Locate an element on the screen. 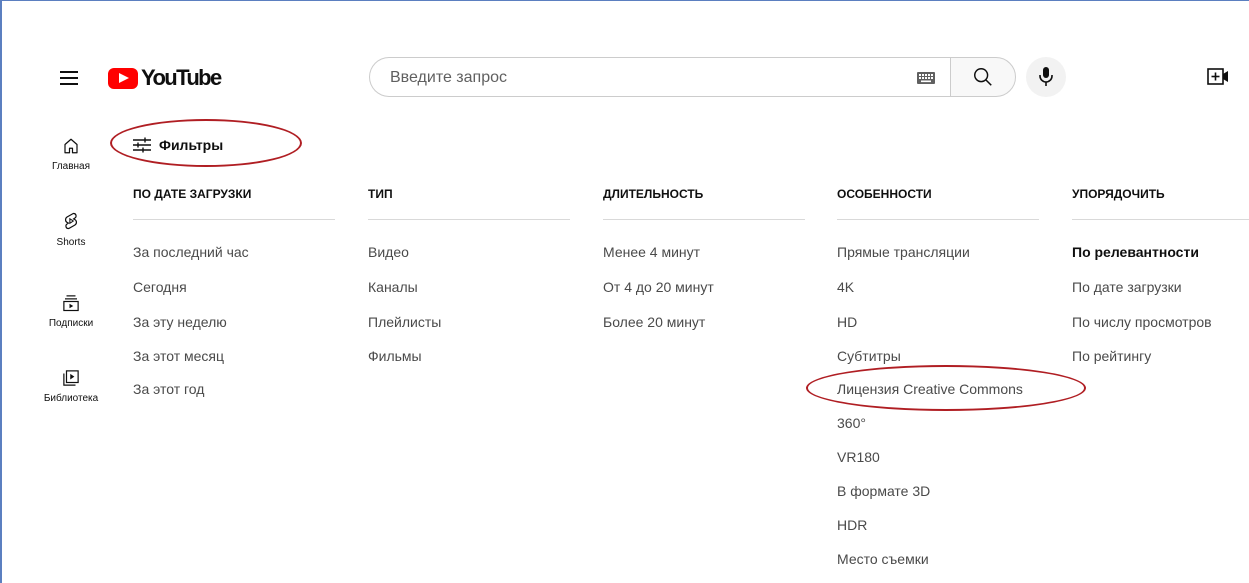 This screenshot has height=583, width=1249. filter-option: По числу просмотров is located at coordinates (1142, 322).